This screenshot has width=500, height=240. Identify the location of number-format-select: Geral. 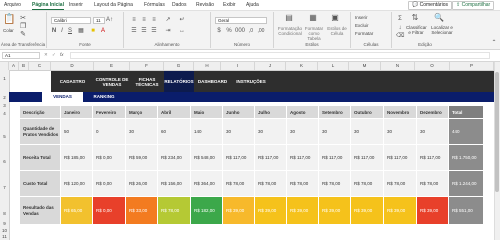
(241, 20).